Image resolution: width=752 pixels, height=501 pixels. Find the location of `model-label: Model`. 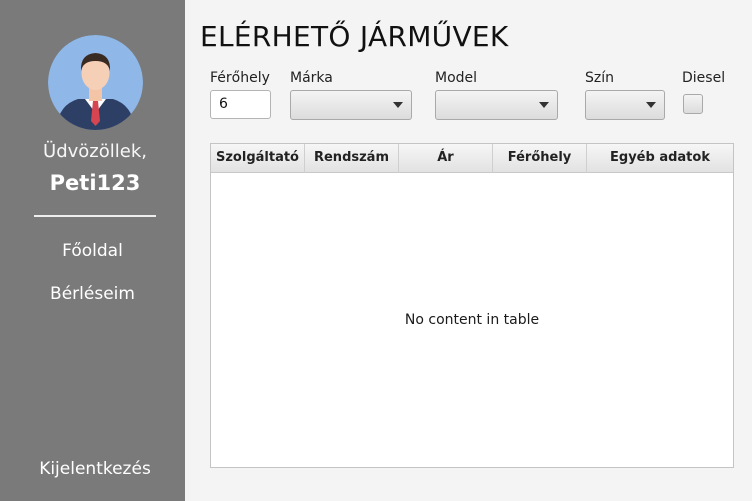

model-label: Model is located at coordinates (456, 78).